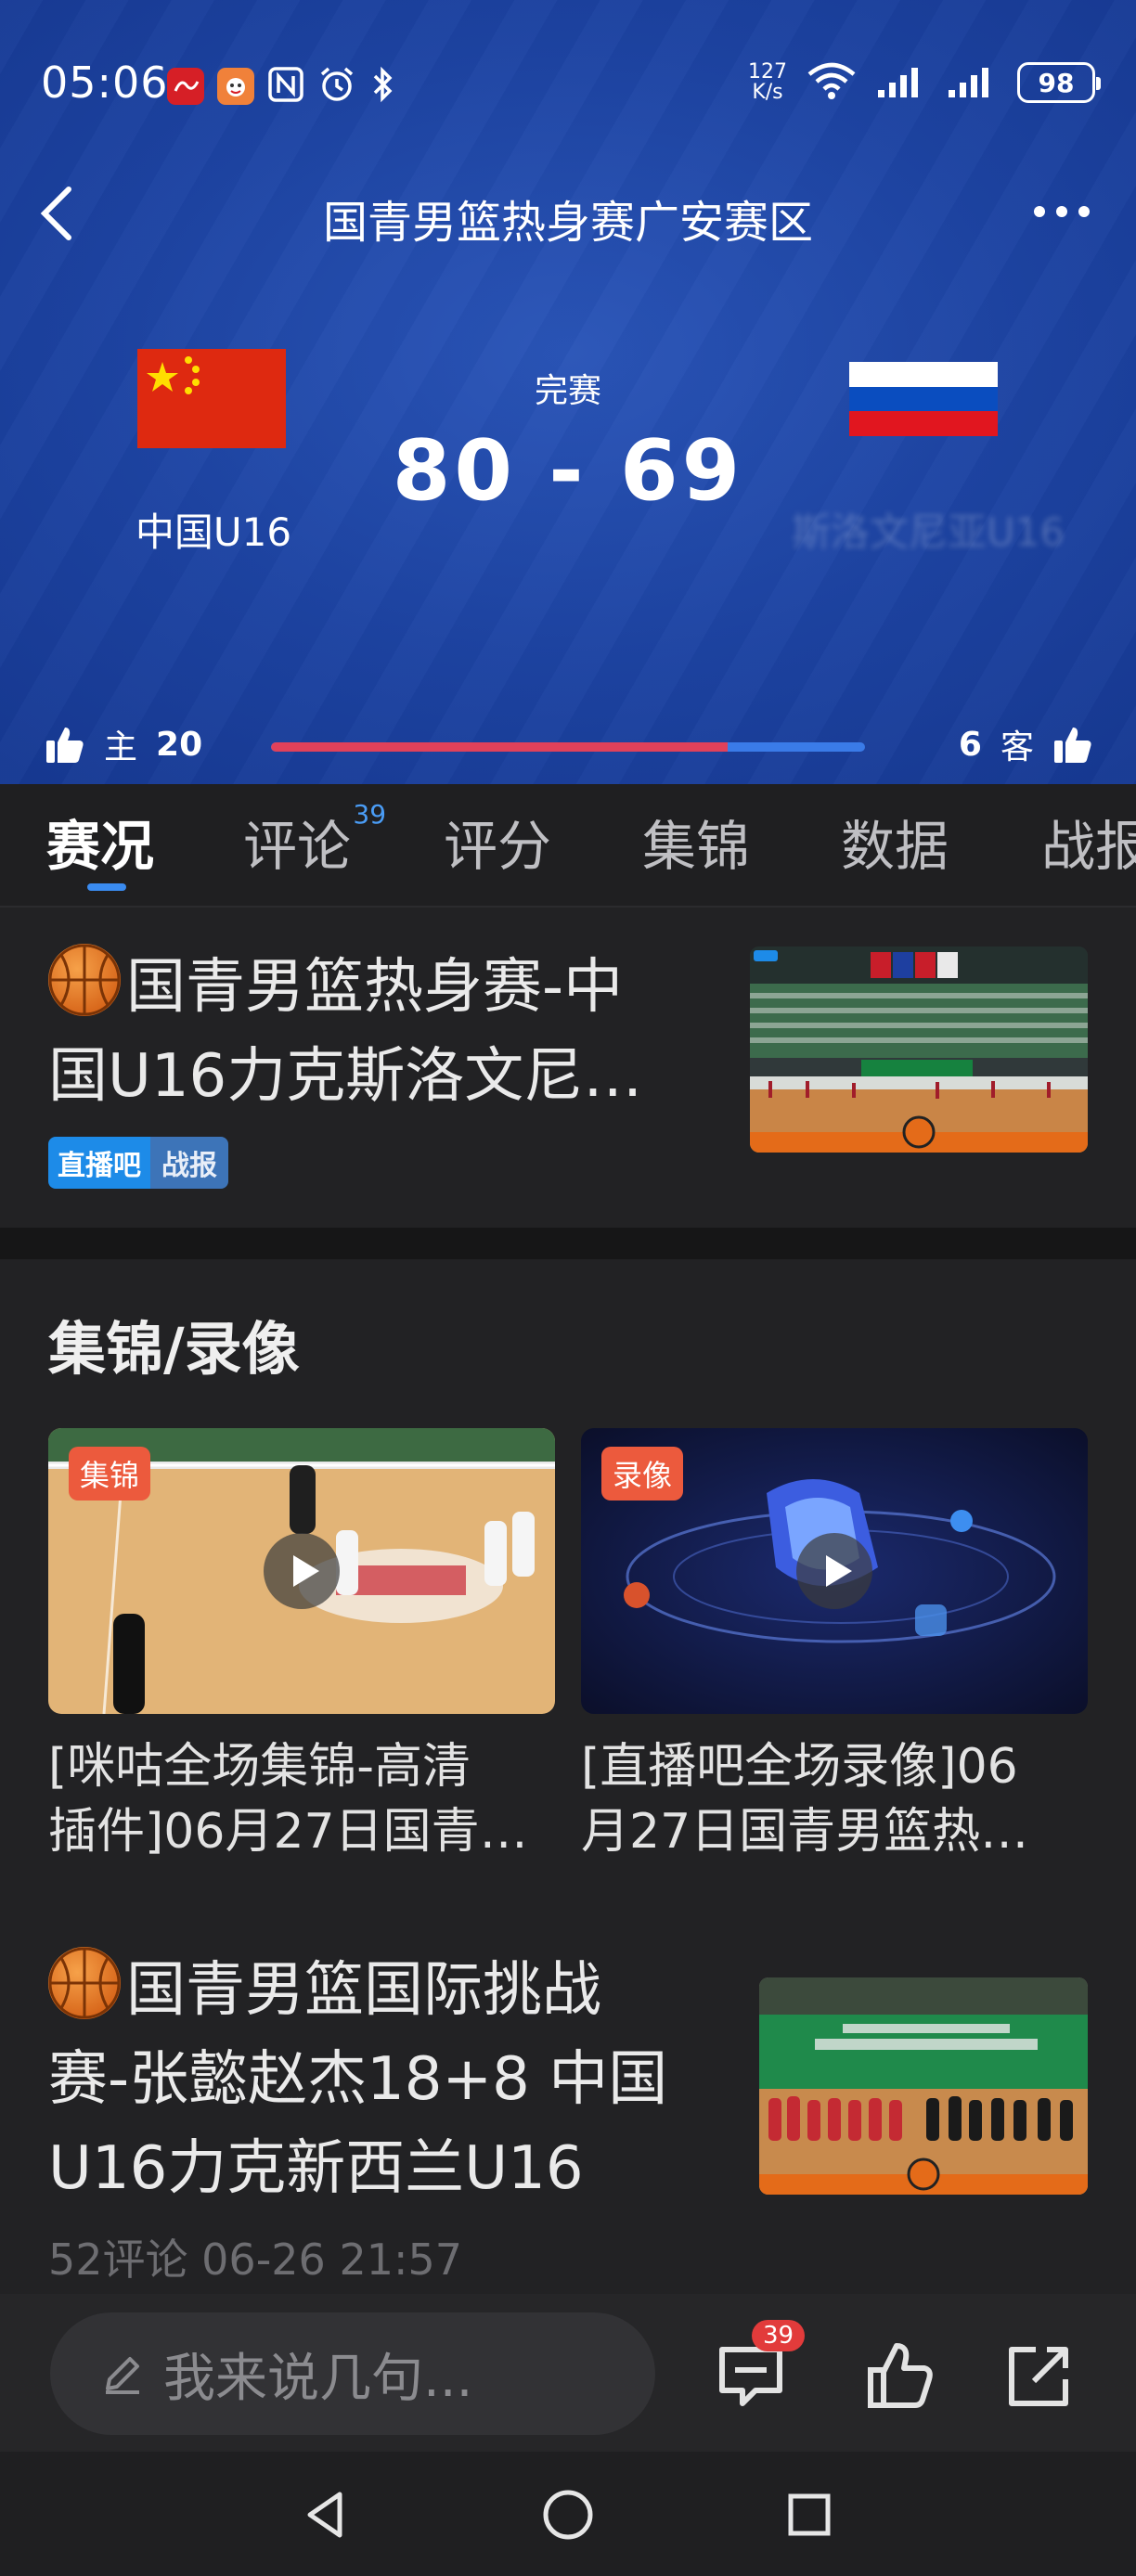 This screenshot has width=1136, height=2576. I want to click on away-like-count: 6, so click(970, 745).